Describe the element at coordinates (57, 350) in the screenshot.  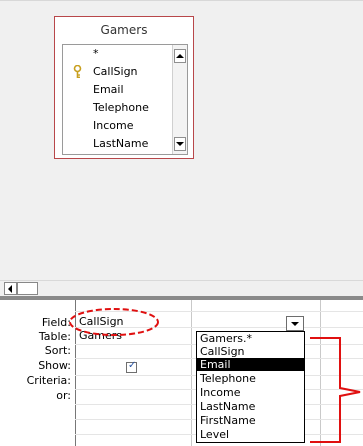
I see `row-label-sort: Sort:` at that location.